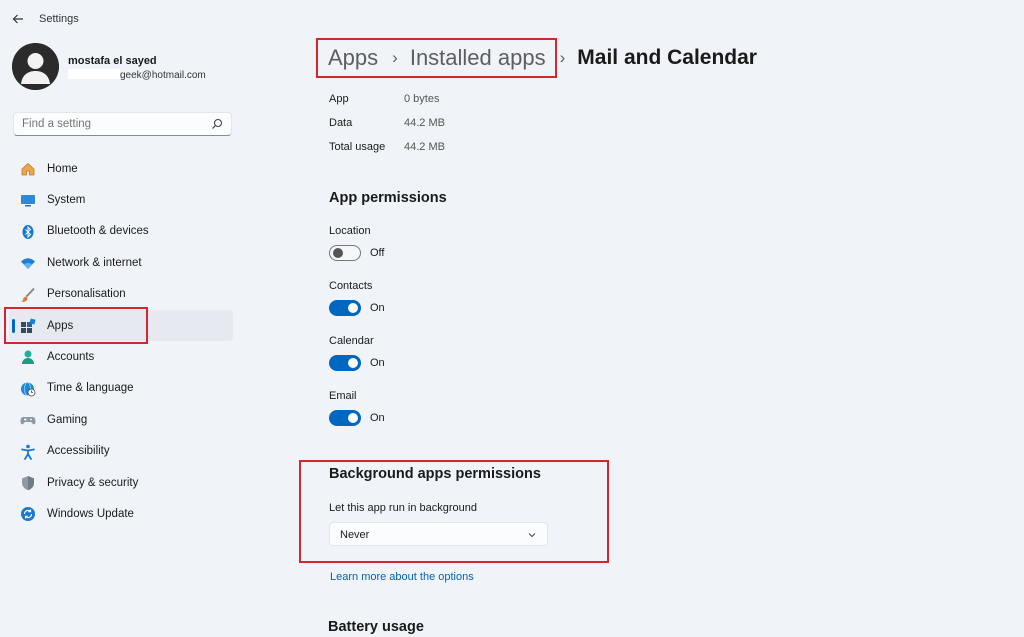 Image resolution: width=1024 pixels, height=637 pixels. What do you see at coordinates (28, 420) in the screenshot?
I see `gamepad-icon` at bounding box center [28, 420].